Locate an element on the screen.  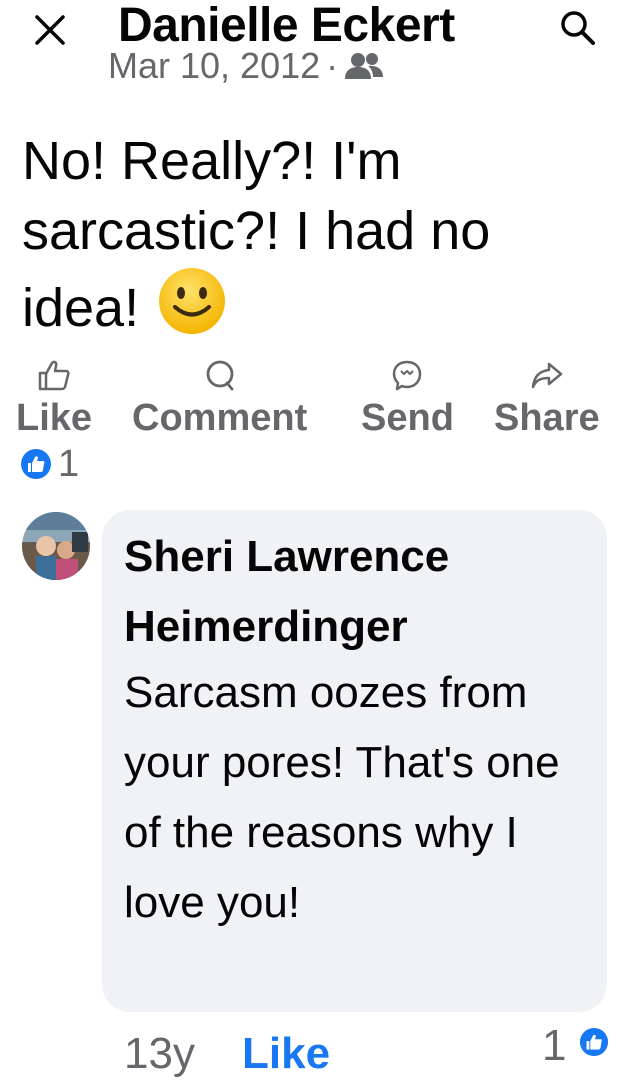
page-title: Danielle Eckert is located at coordinates (286, 26).